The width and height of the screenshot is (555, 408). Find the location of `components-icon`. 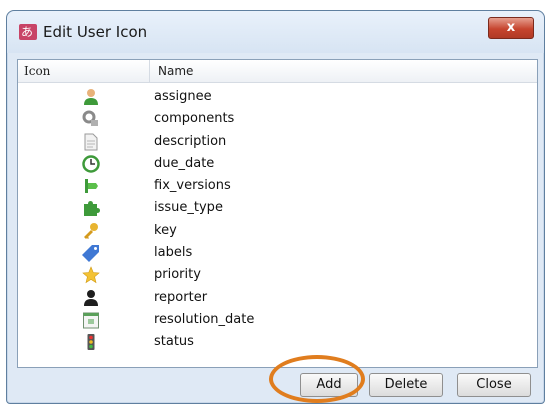

components-icon is located at coordinates (90, 118).